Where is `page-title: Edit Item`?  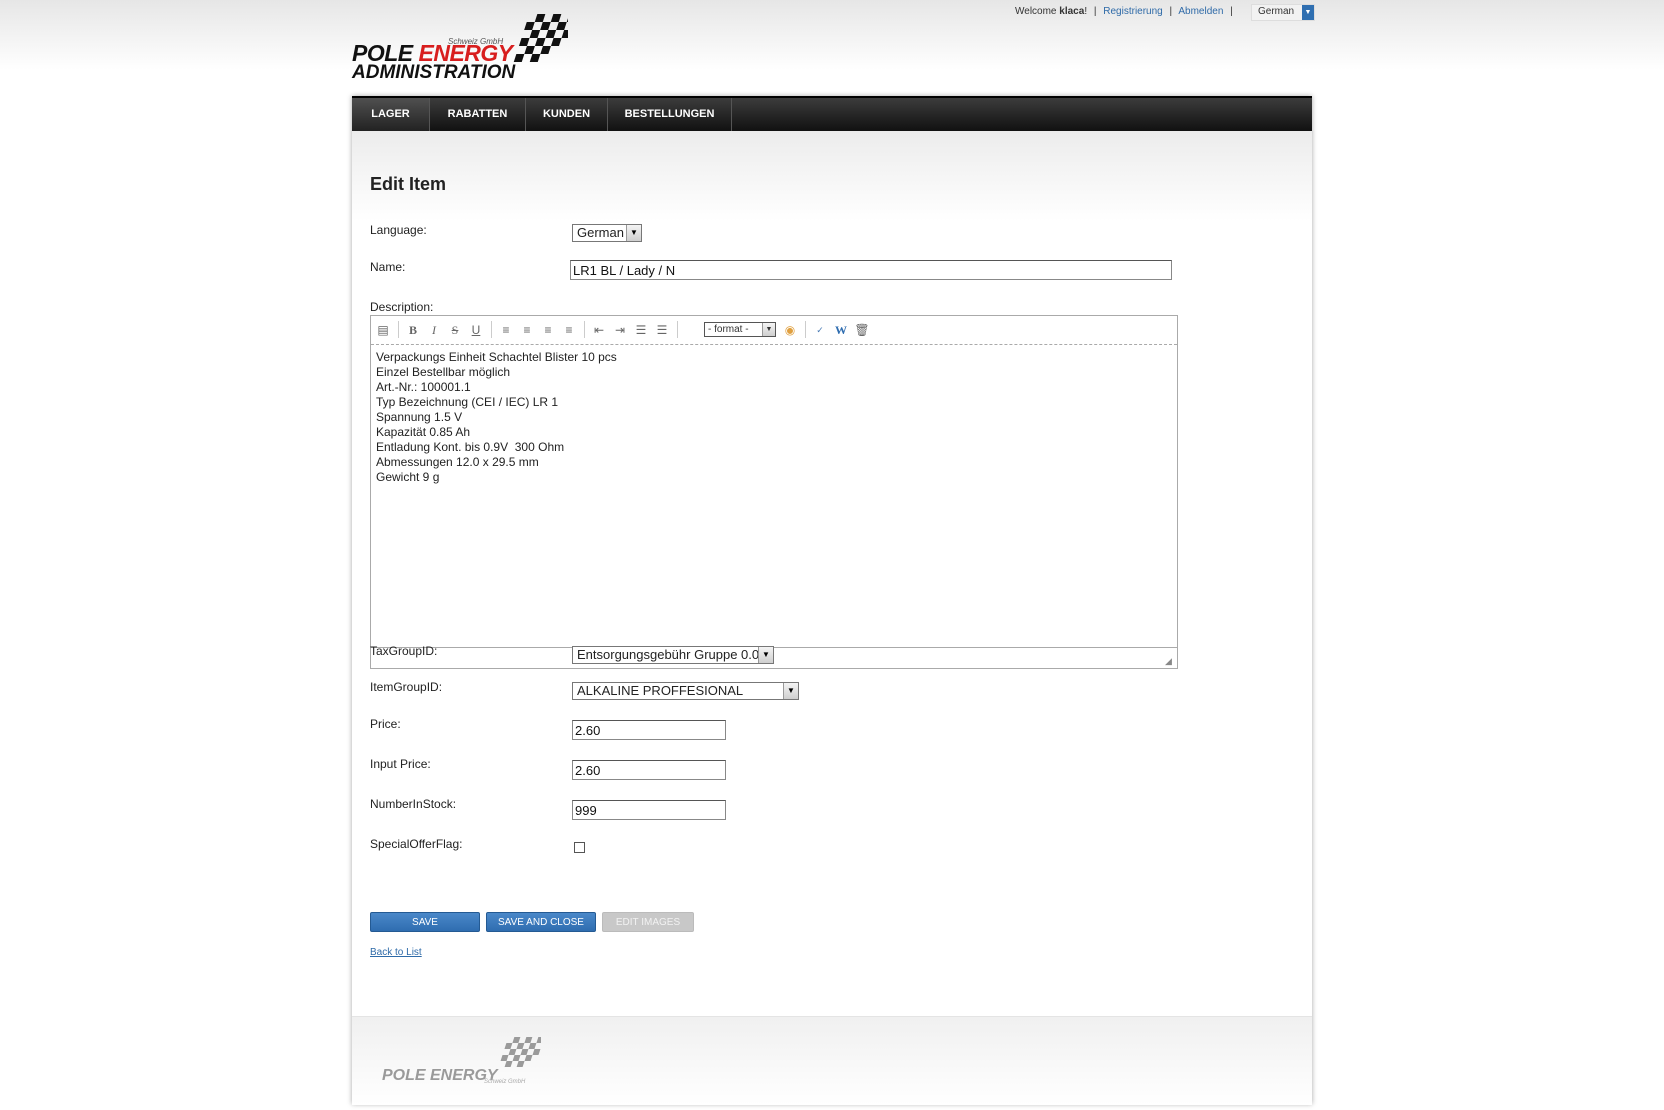
page-title: Edit Item is located at coordinates (408, 184).